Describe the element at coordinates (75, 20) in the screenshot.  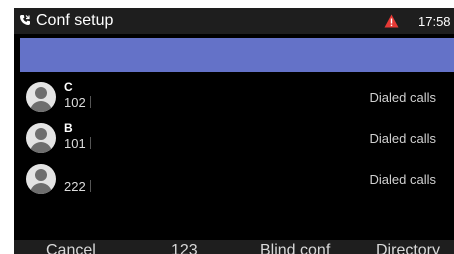
I see `screen-title: Conf setup` at that location.